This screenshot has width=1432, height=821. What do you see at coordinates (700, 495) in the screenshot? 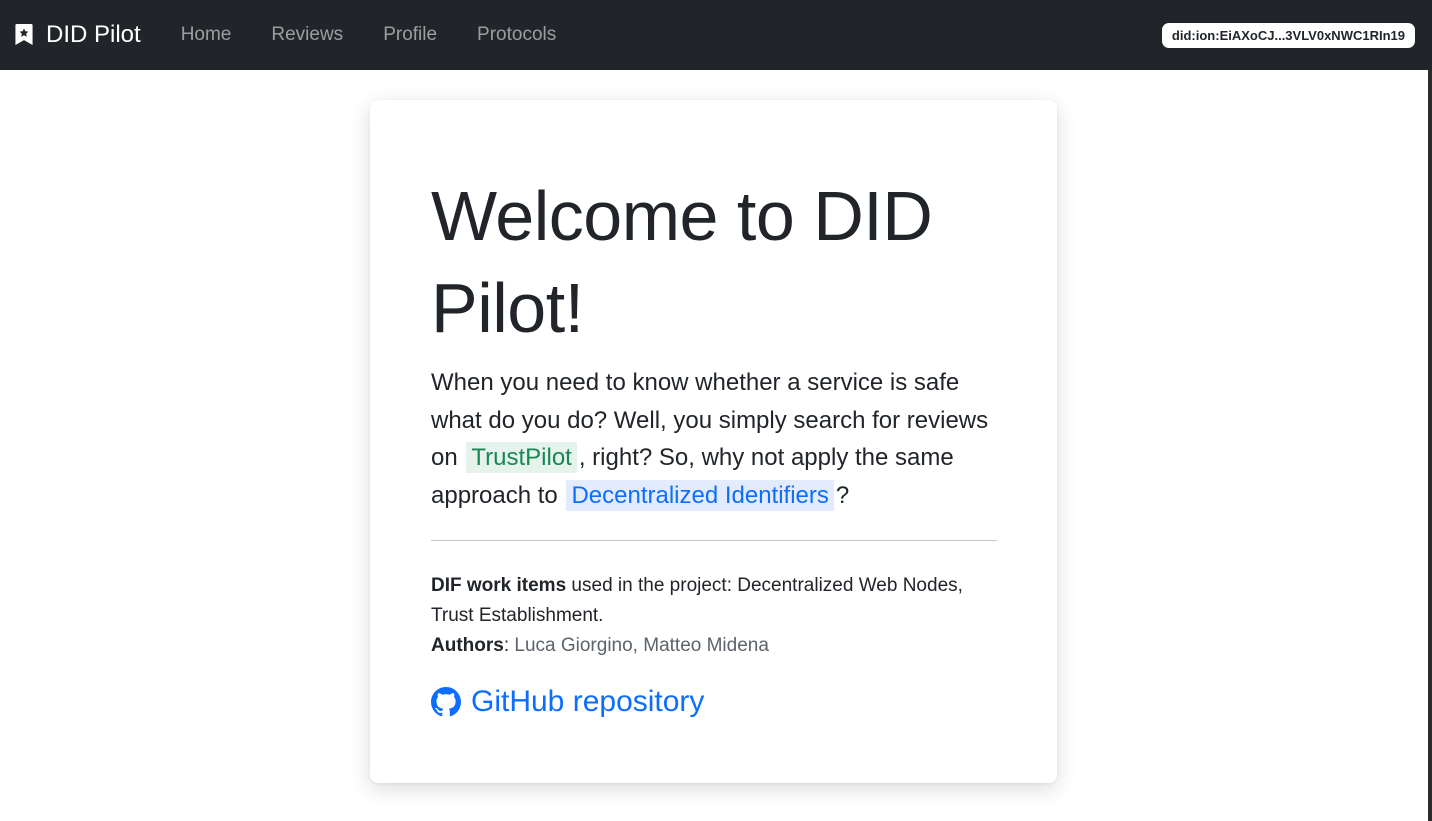
I see `decentralized-identifiers-link: Decentralized Identifiers` at bounding box center [700, 495].